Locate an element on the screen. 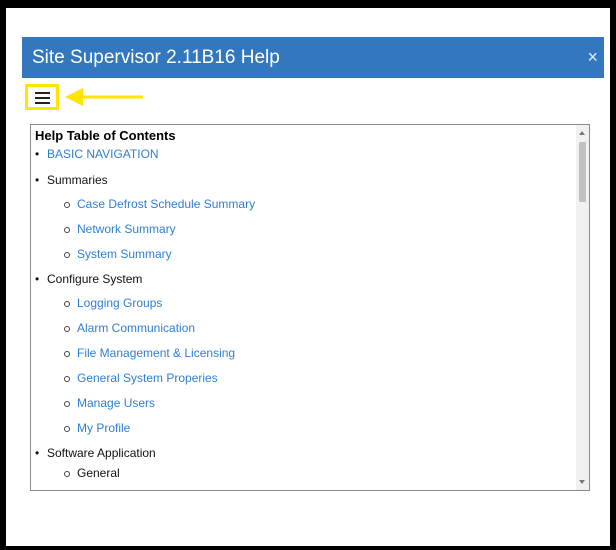  toc-item-general: General is located at coordinates (310, 473).